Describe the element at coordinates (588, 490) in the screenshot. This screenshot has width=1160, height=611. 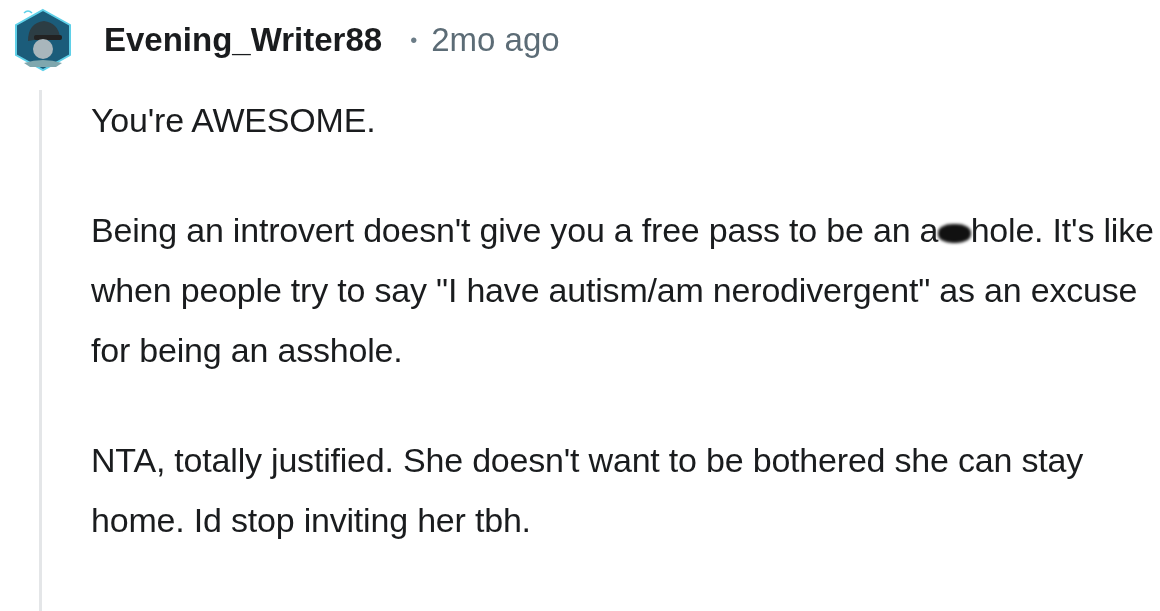
I see `comment-paragraph: NTA, totally justified. She doesn't want to be bothered she can stay home. Id stop inviting her tbh.` at that location.